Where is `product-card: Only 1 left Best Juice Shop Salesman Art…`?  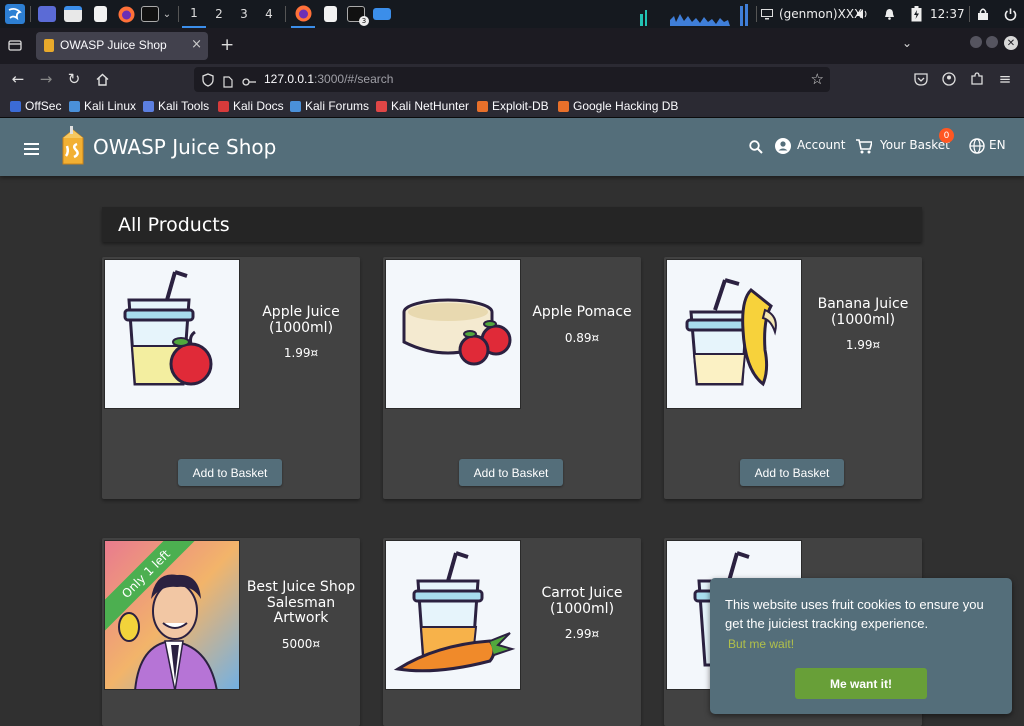 product-card: Only 1 left Best Juice Shop Salesman Art… is located at coordinates (231, 632).